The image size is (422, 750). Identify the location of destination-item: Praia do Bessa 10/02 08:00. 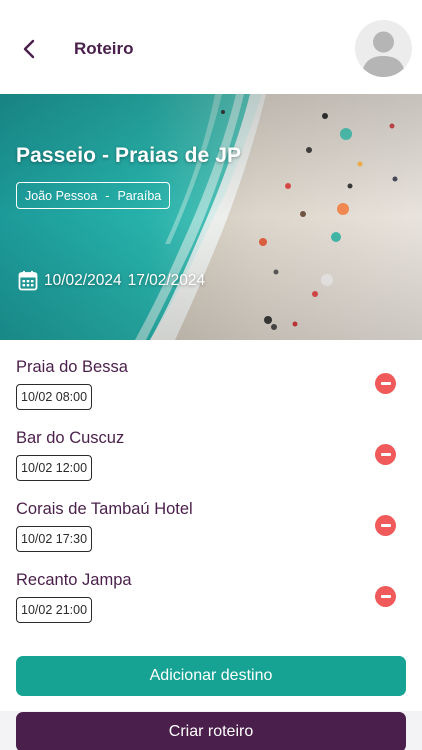
(211, 376).